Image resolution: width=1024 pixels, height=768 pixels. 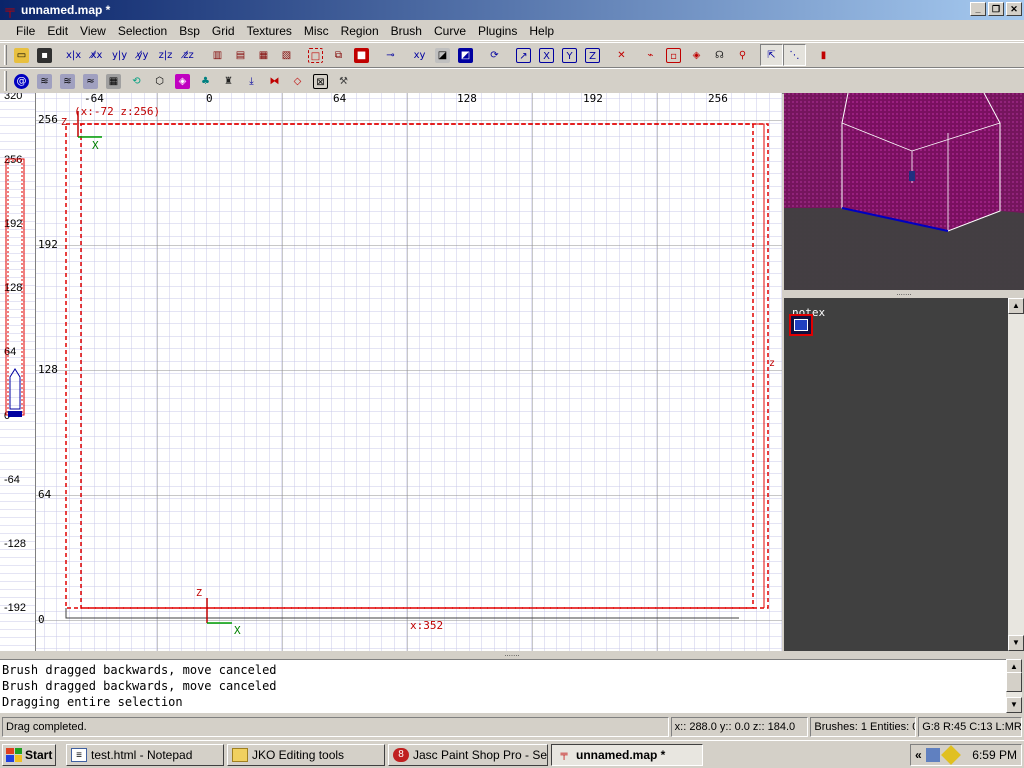 I want to click on show-brush-icon: ▫, so click(x=673, y=55).